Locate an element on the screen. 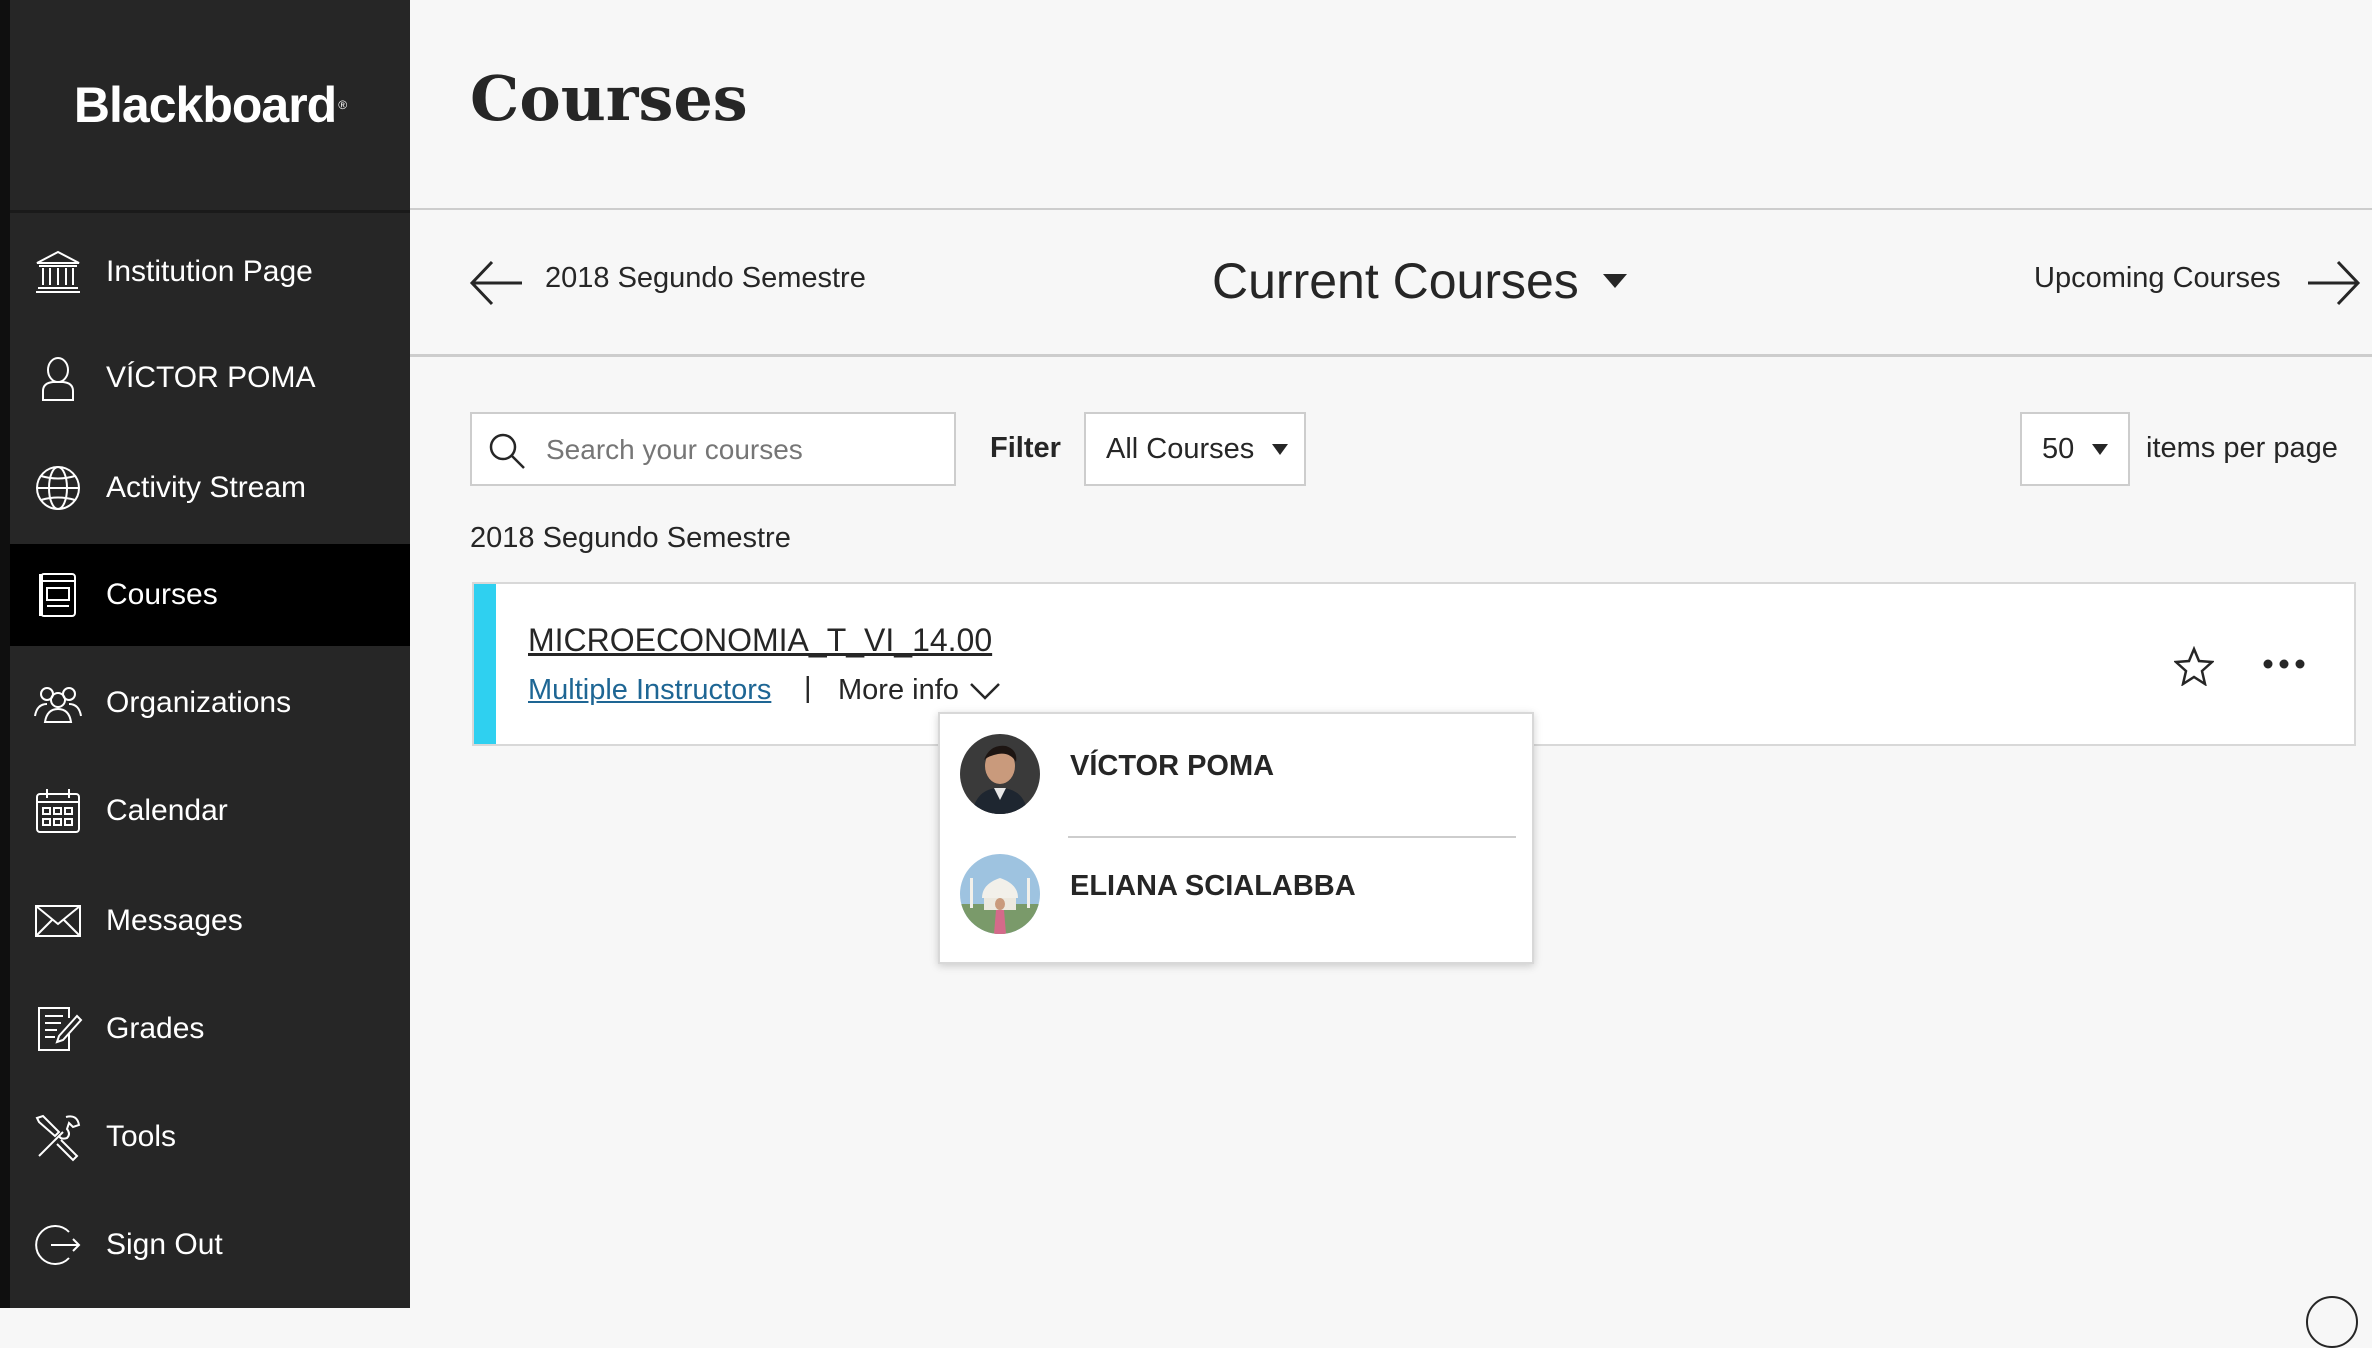 The image size is (2372, 1348). divider is located at coordinates (1292, 837).